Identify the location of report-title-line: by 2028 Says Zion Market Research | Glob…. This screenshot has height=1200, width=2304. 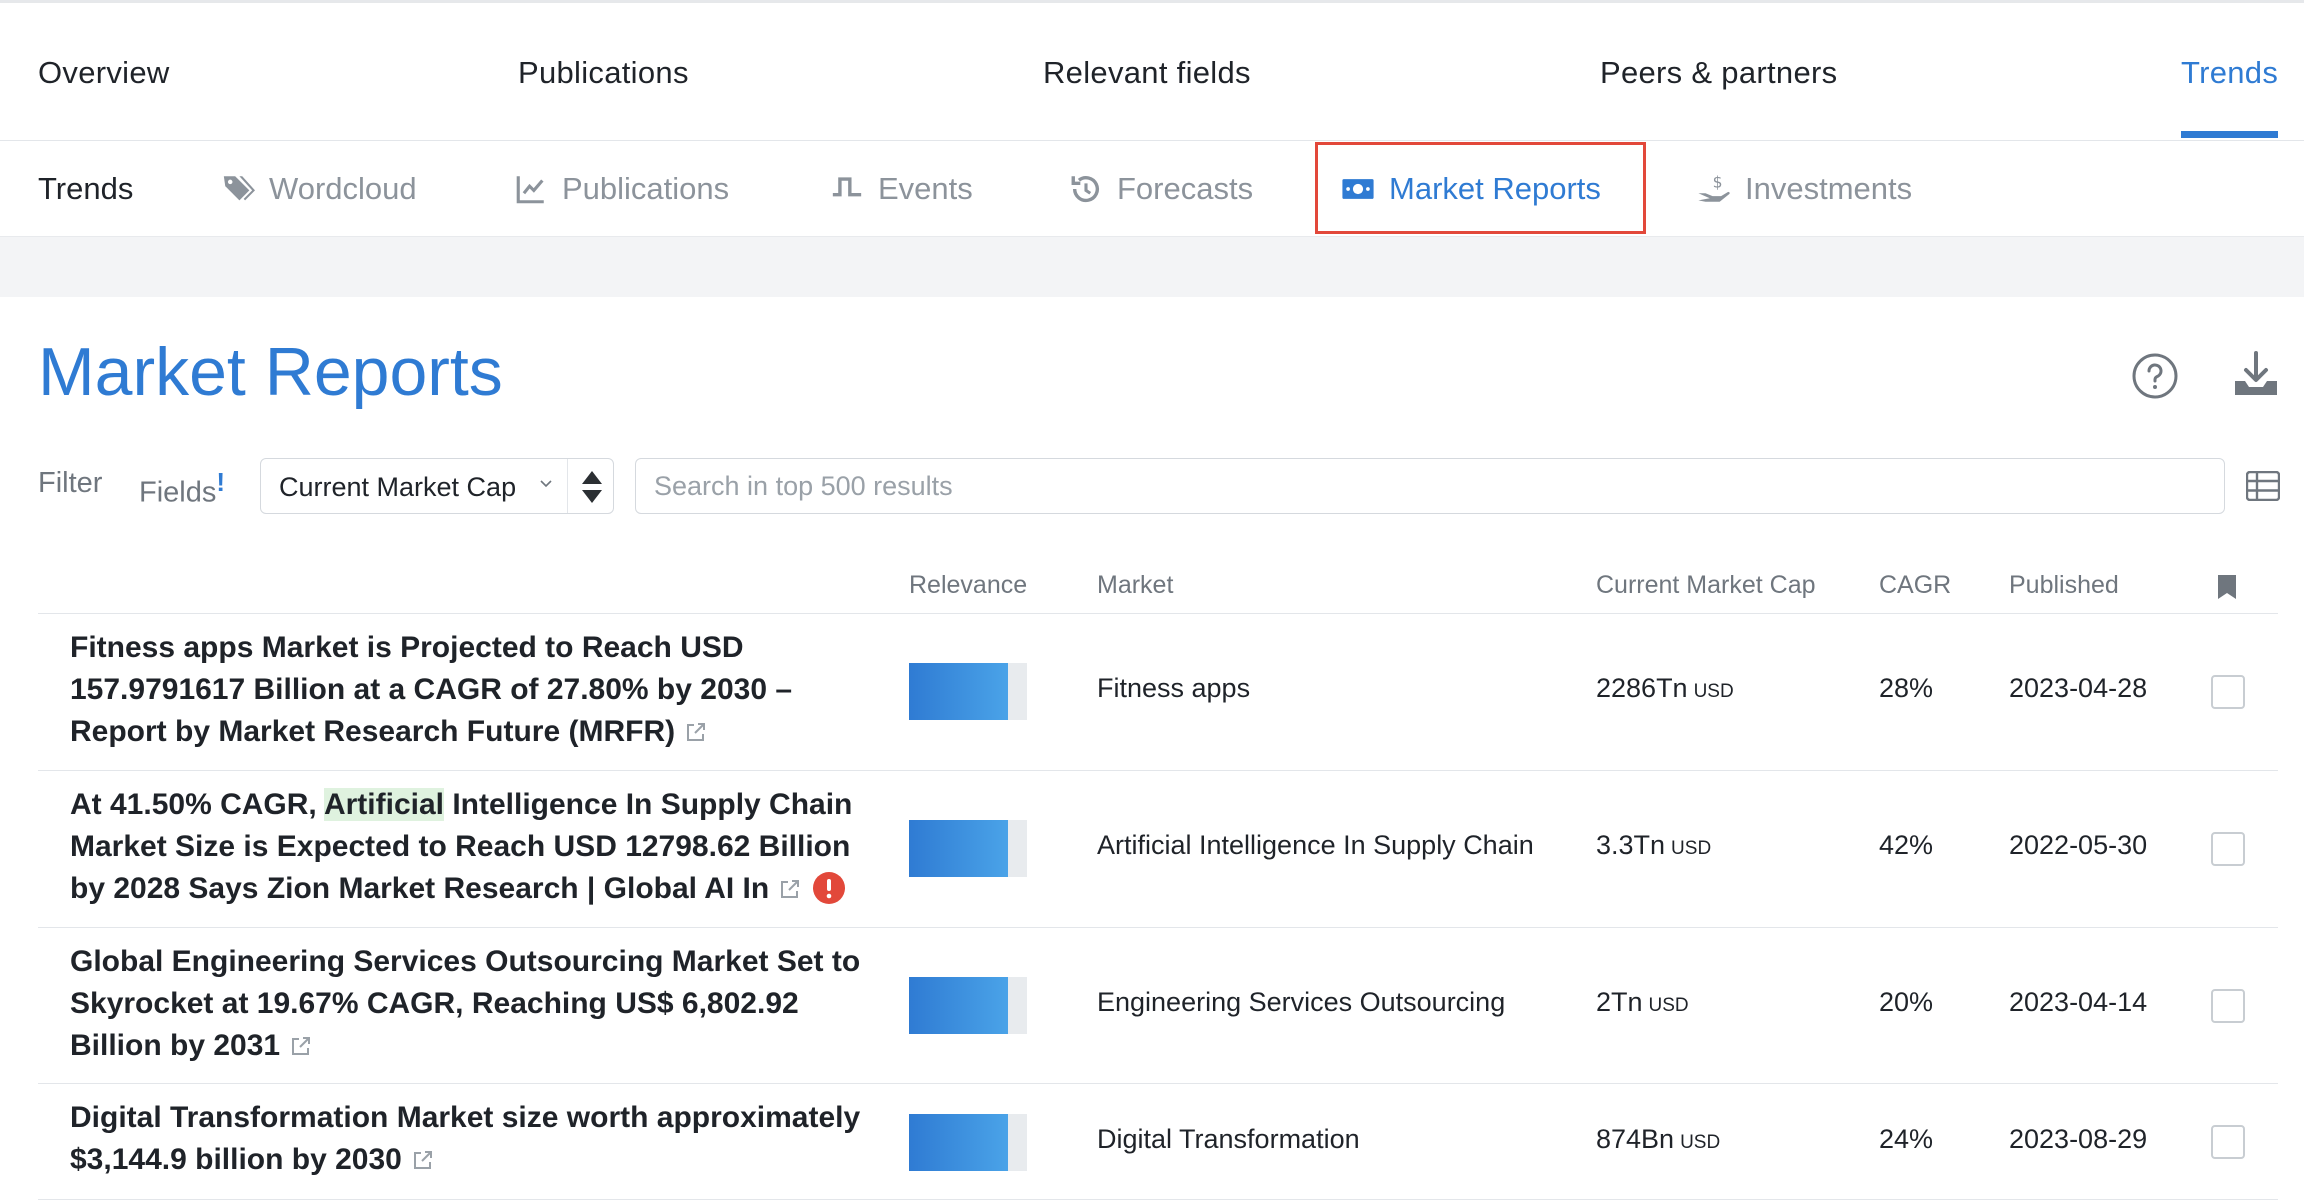
(420, 888).